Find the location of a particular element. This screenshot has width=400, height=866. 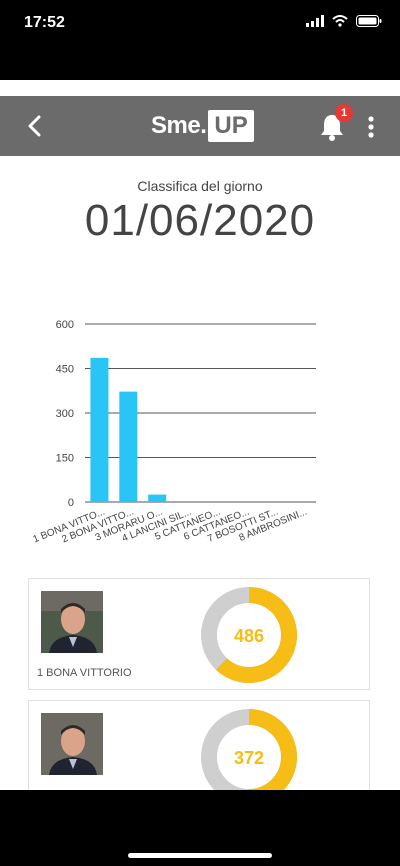

score-donut: 486 is located at coordinates (249, 635).